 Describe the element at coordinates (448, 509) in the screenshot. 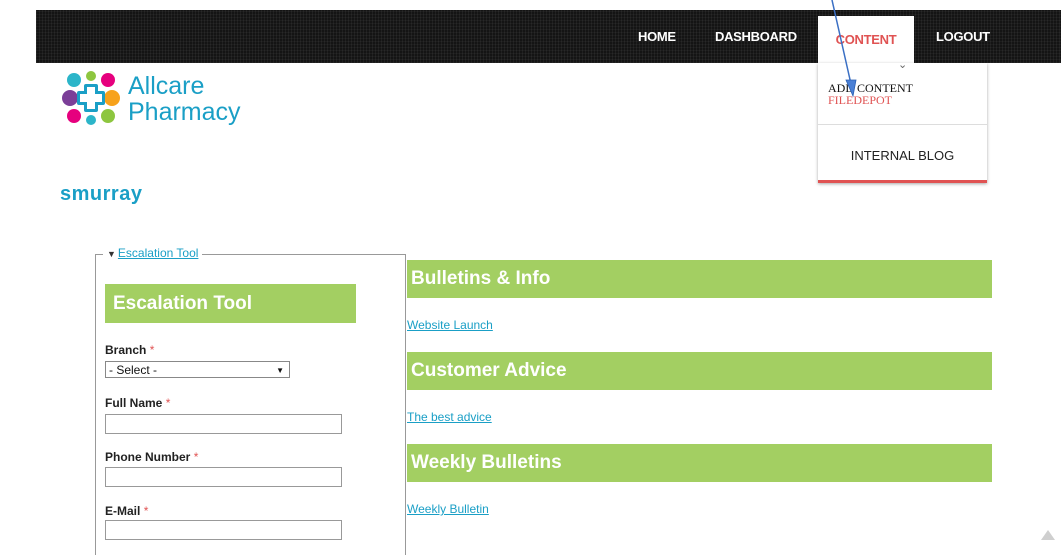

I see `link-weekly-bulletin: Weekly Bulletin` at that location.